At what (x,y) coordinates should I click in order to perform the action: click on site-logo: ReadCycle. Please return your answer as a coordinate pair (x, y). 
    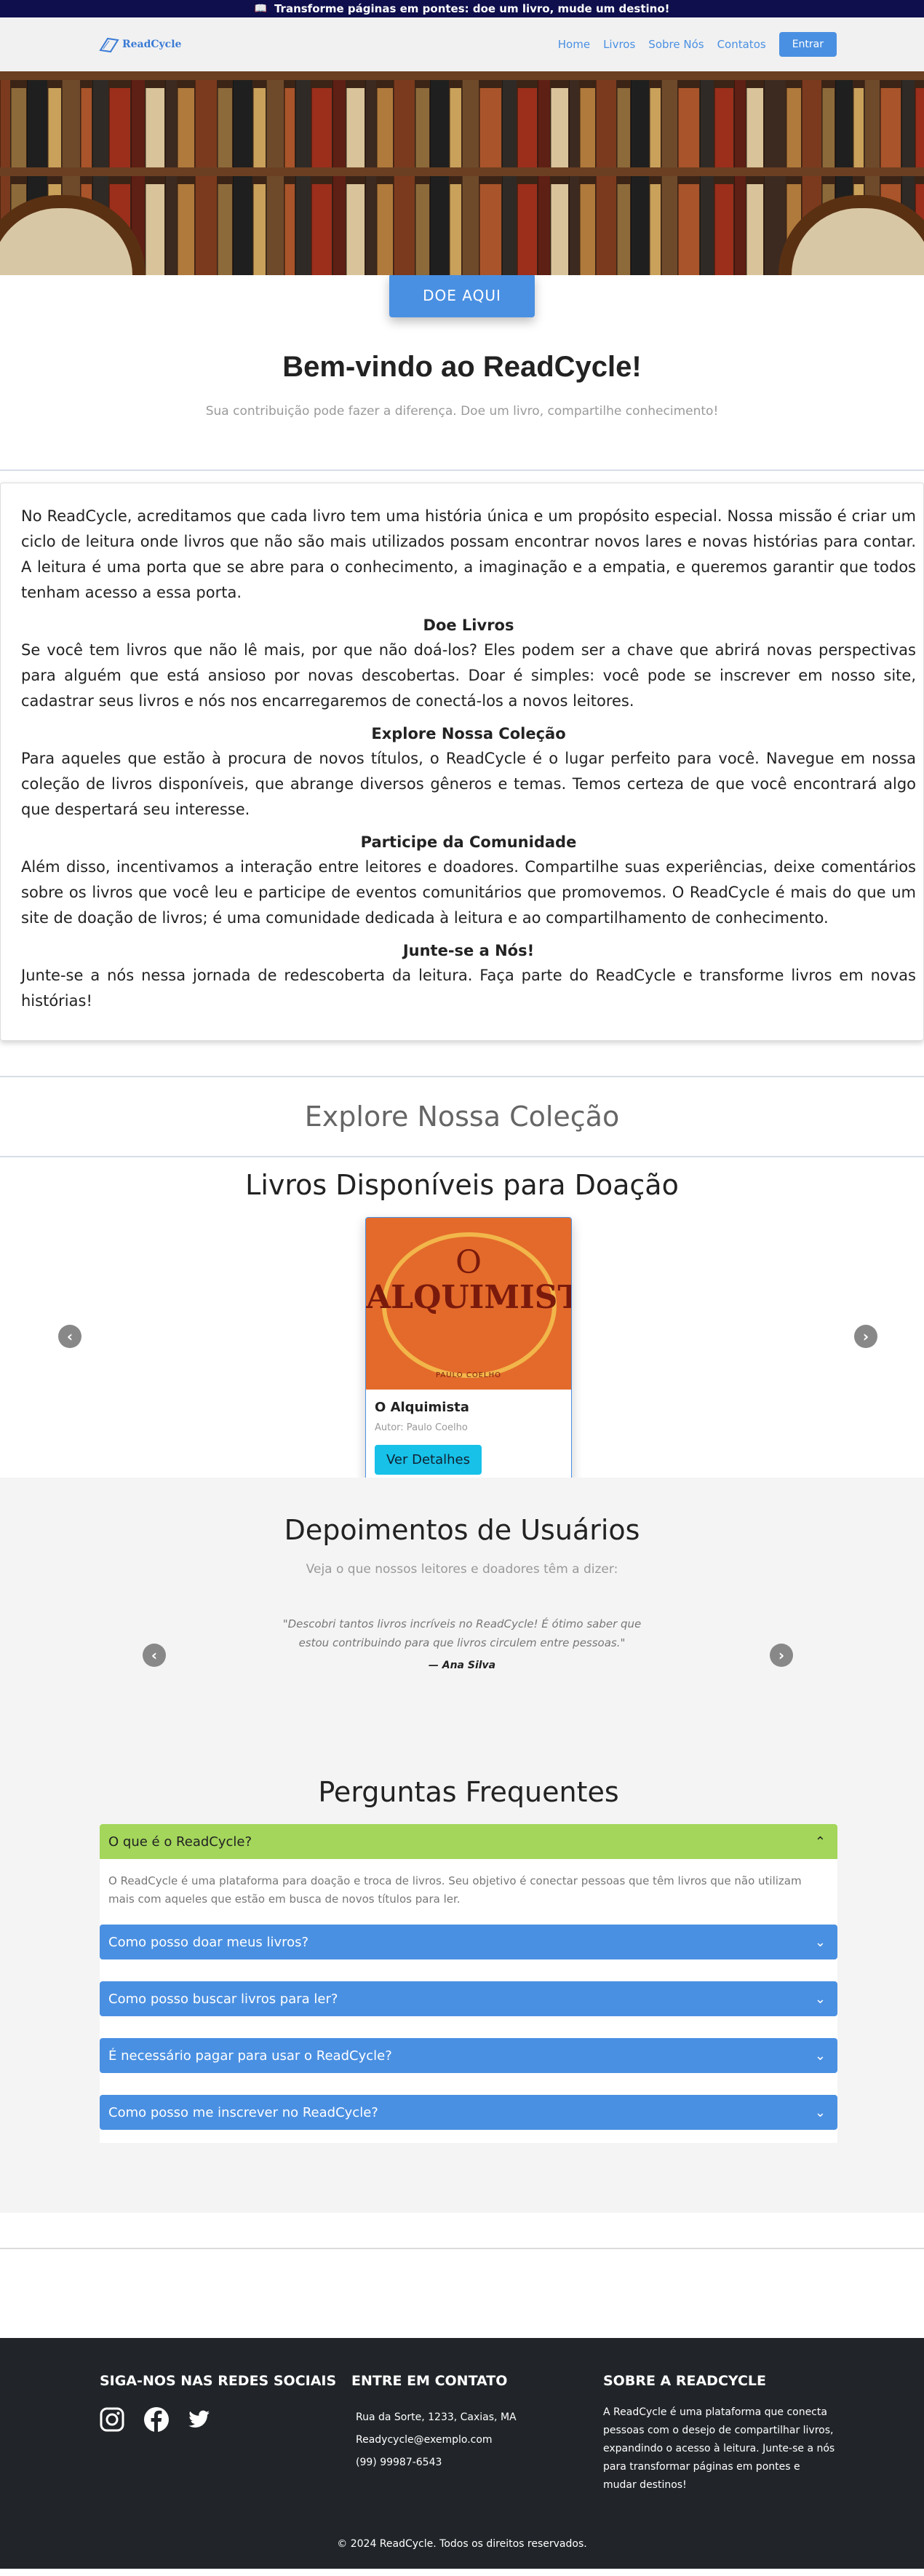
    Looking at the image, I should click on (140, 44).